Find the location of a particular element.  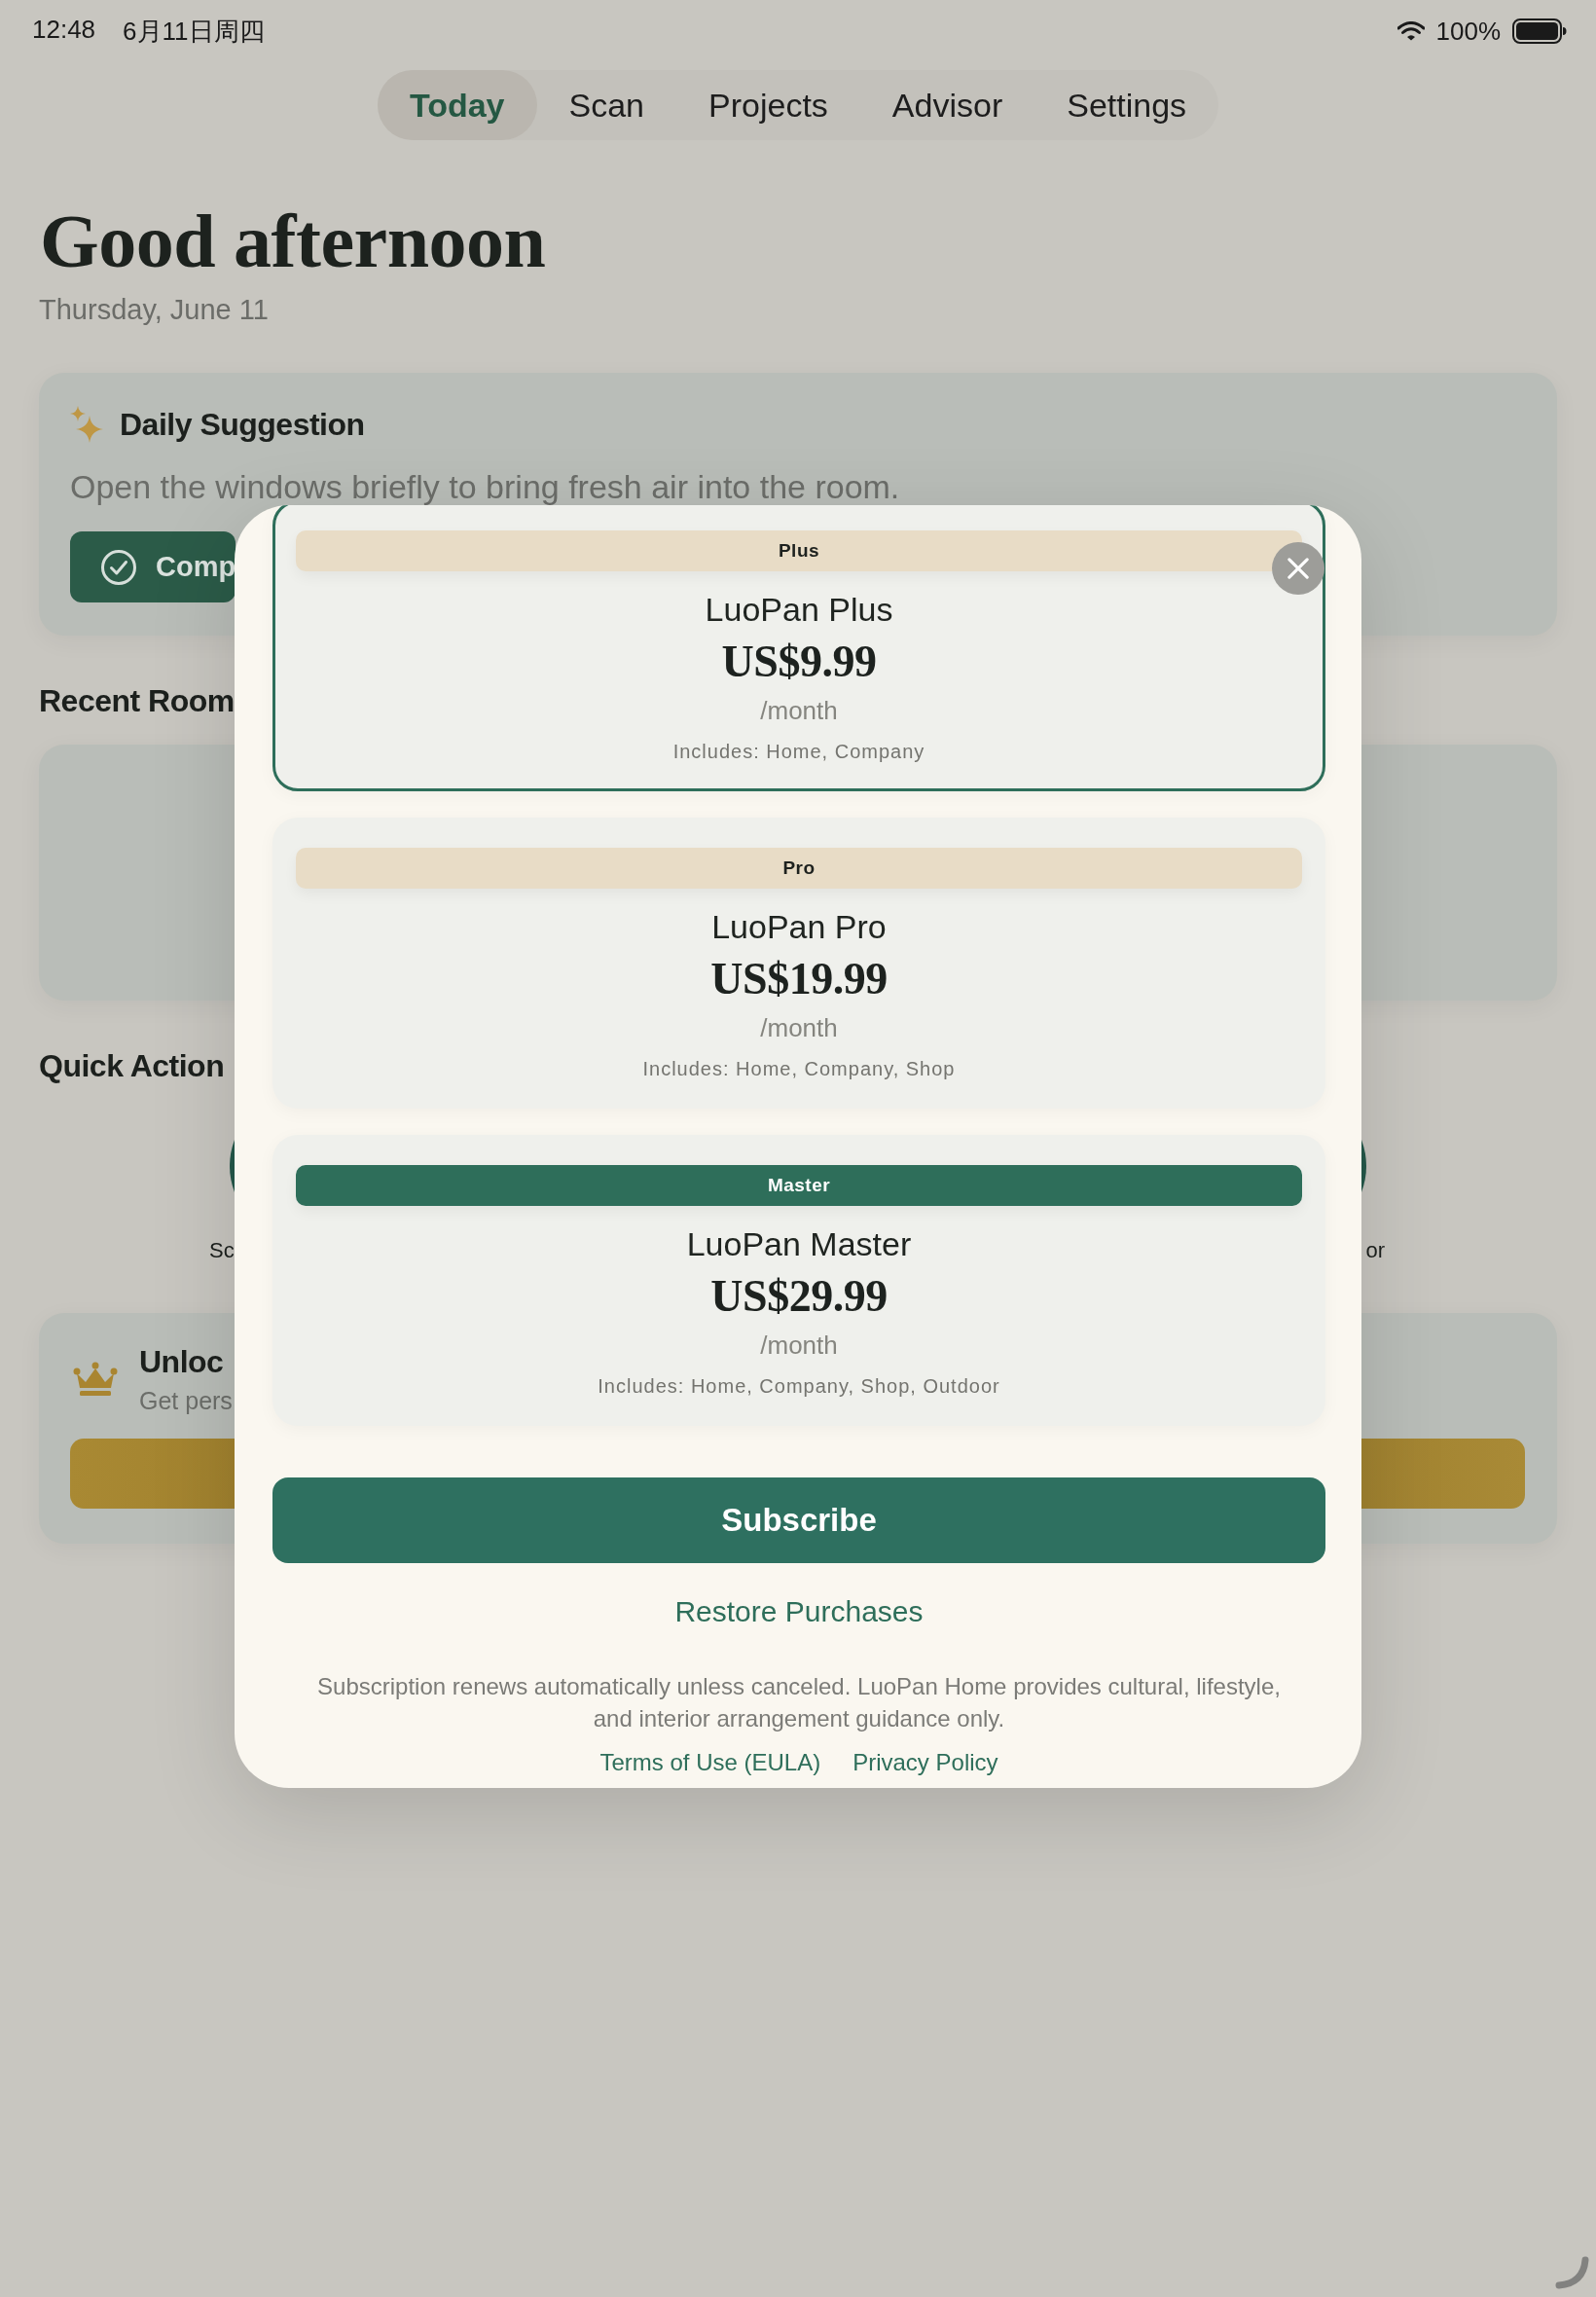

plan-badge: Pro is located at coordinates (799, 868).